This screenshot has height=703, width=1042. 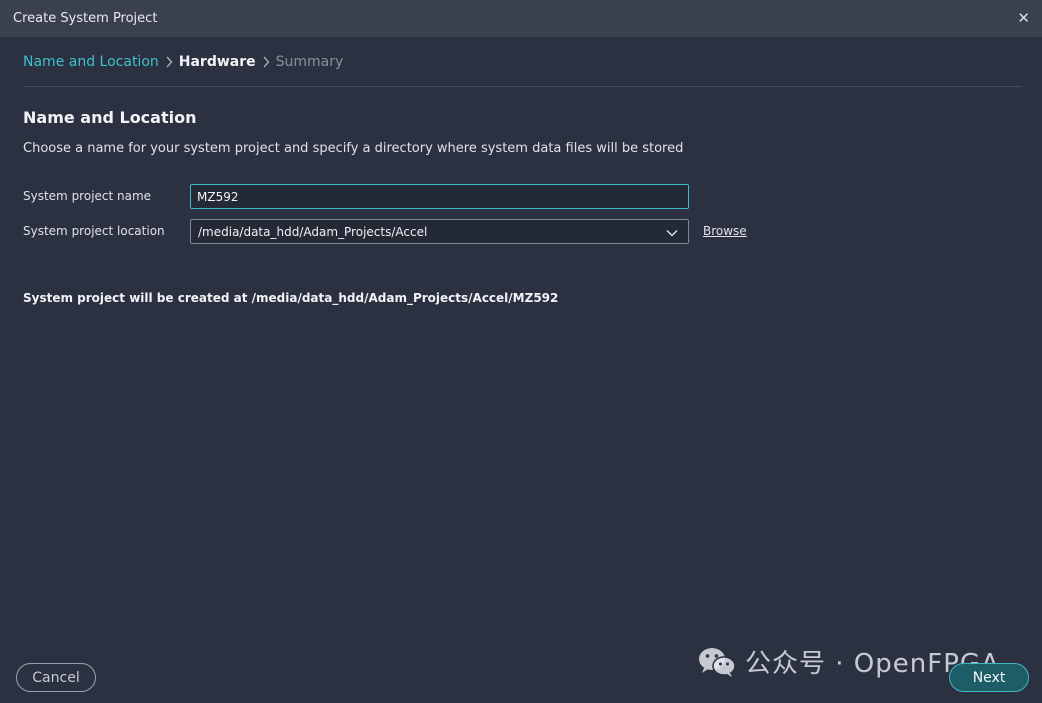 I want to click on project-location-label: System project location, so click(x=94, y=231).